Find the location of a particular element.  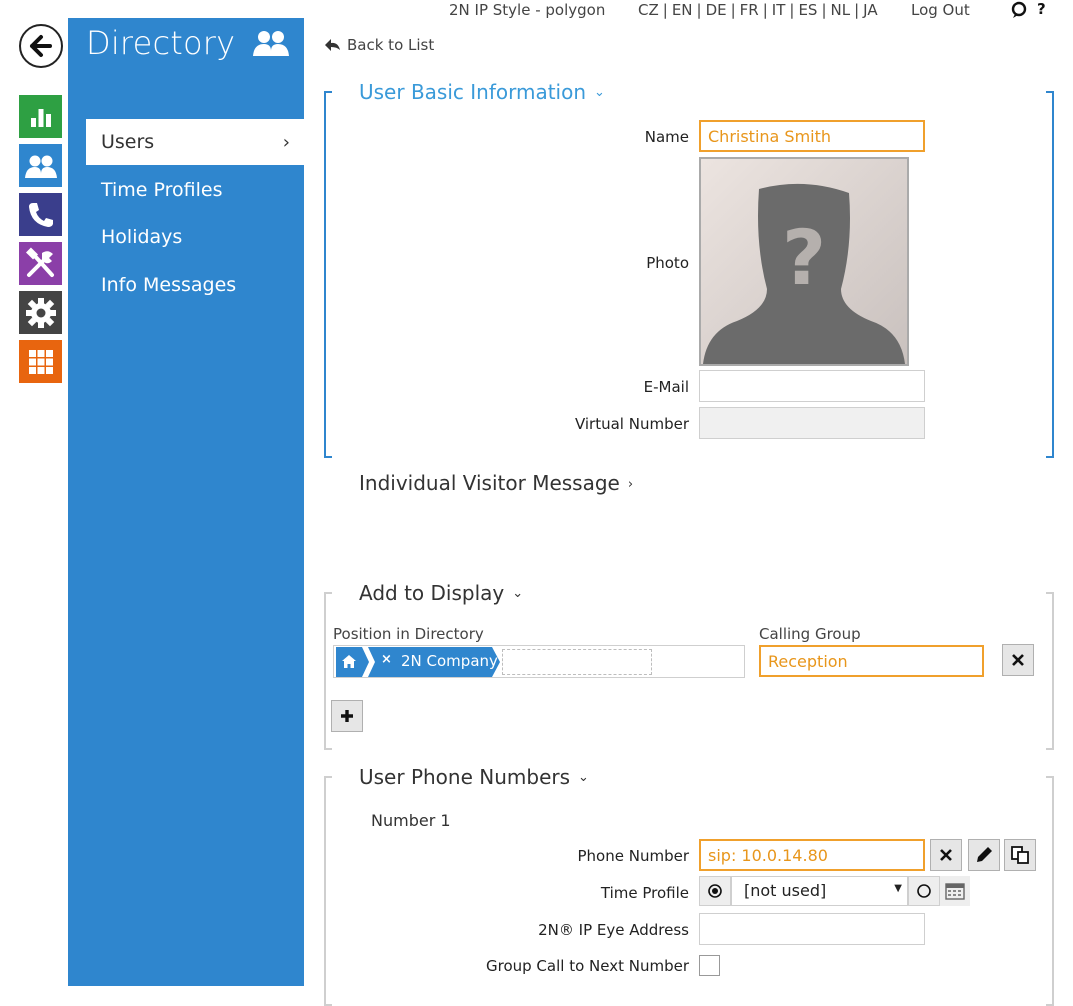

crumb-drop-slot is located at coordinates (577, 662).